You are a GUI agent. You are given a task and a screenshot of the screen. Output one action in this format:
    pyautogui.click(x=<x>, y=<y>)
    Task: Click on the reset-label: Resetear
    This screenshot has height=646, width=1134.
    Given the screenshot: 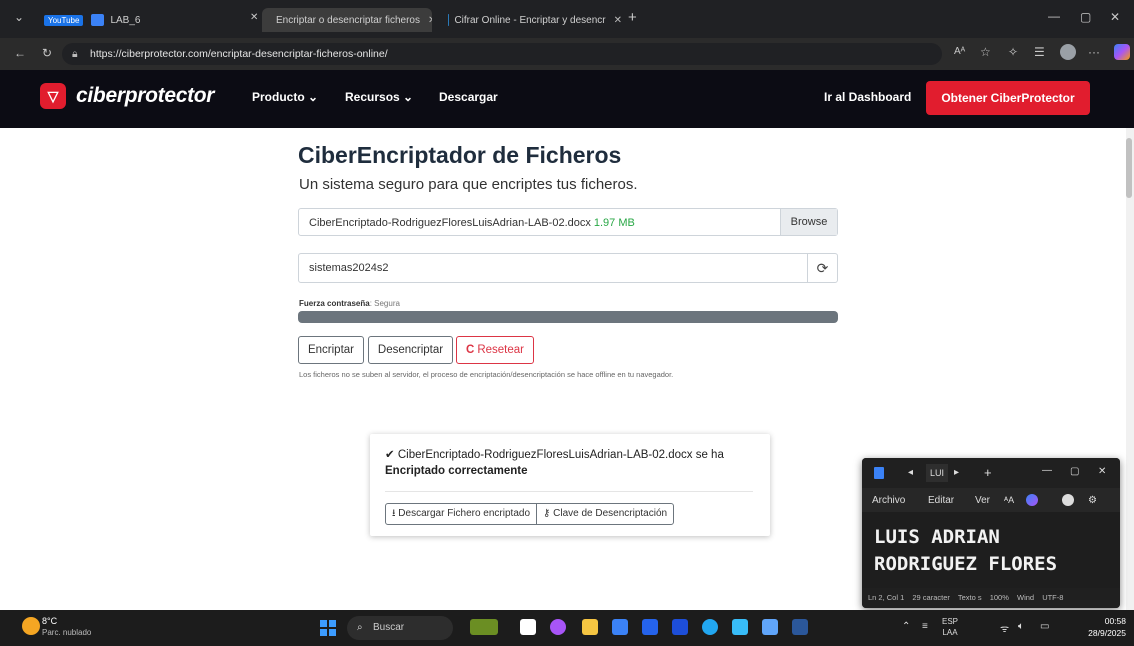 What is the action you would take?
    pyautogui.click(x=500, y=350)
    